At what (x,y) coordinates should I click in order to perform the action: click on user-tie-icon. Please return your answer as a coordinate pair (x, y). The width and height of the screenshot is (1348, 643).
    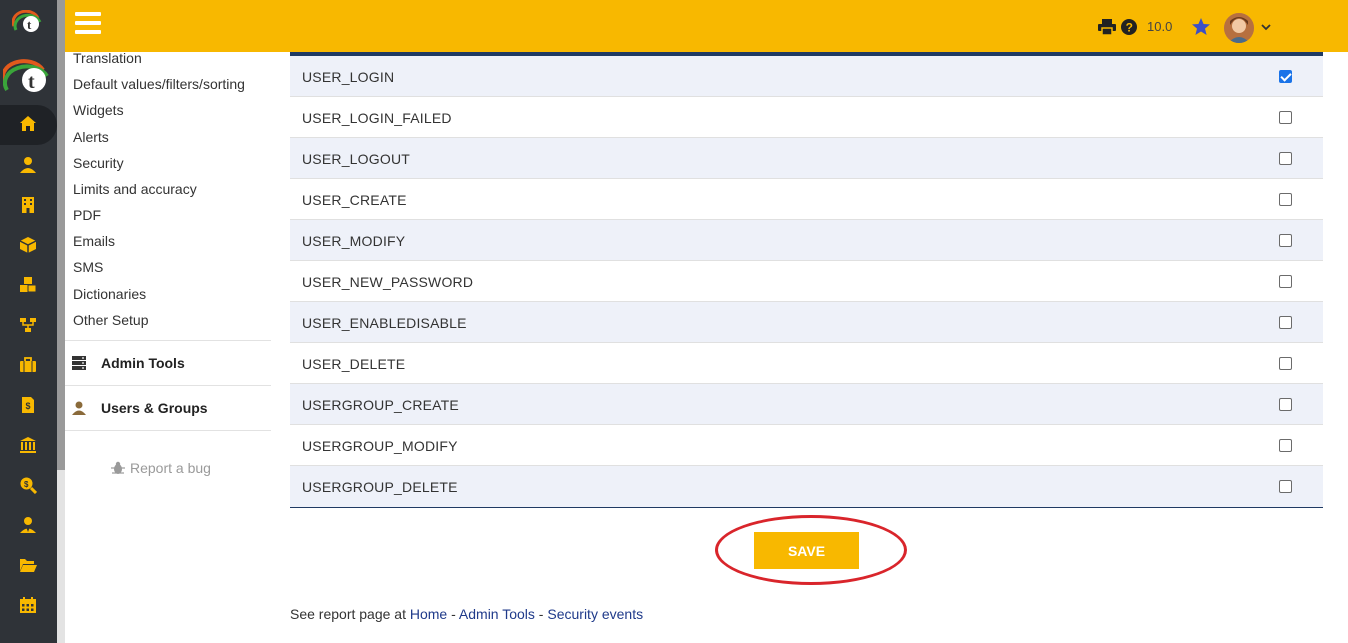
    Looking at the image, I should click on (28, 525).